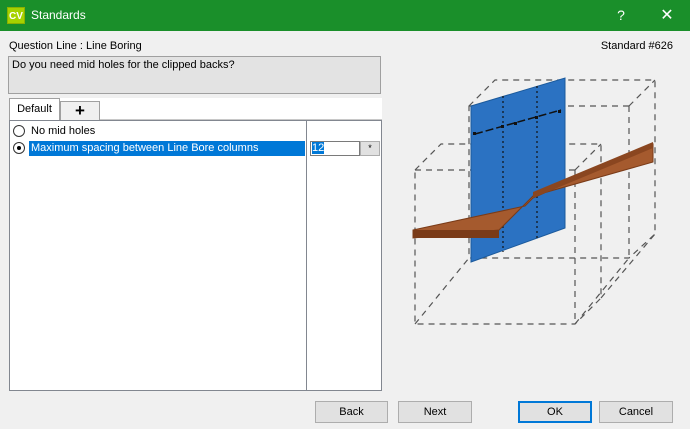 This screenshot has height=429, width=690. Describe the element at coordinates (636, 46) in the screenshot. I see `standard-number-label: Standard #626` at that location.